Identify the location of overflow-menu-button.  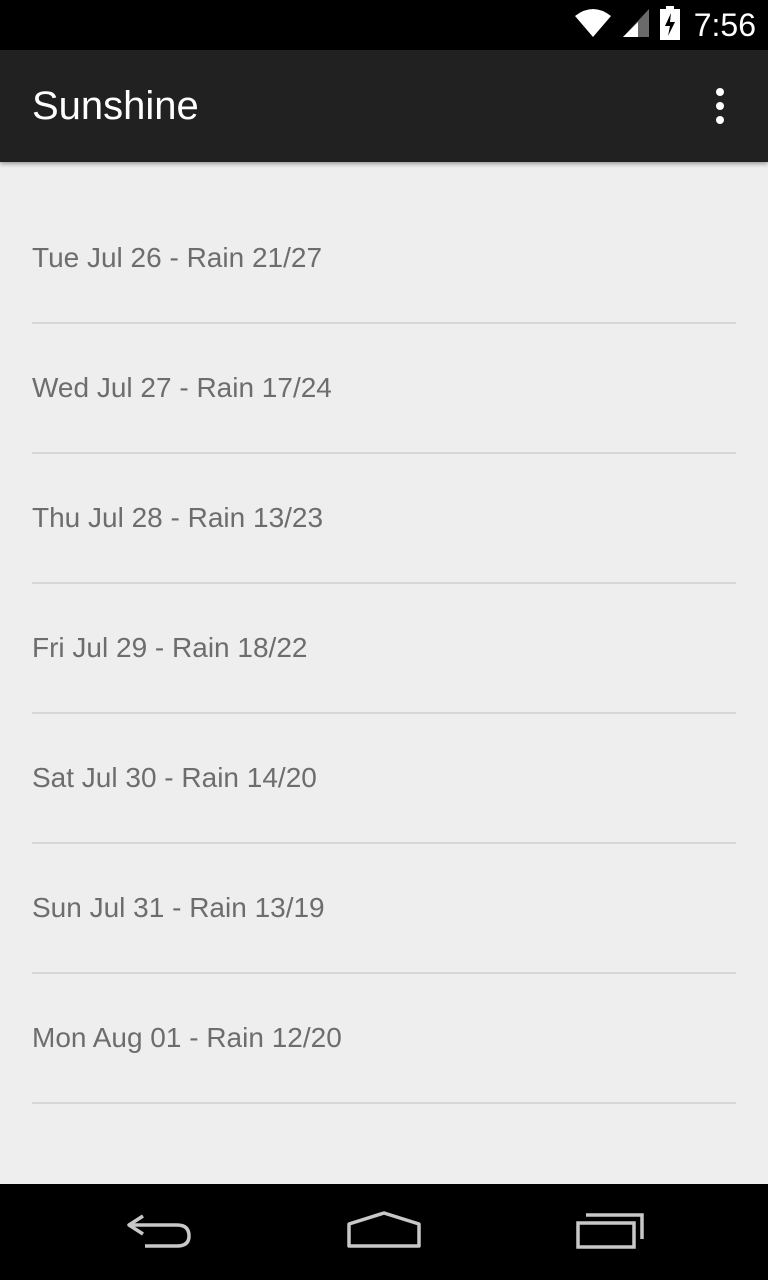
(720, 106).